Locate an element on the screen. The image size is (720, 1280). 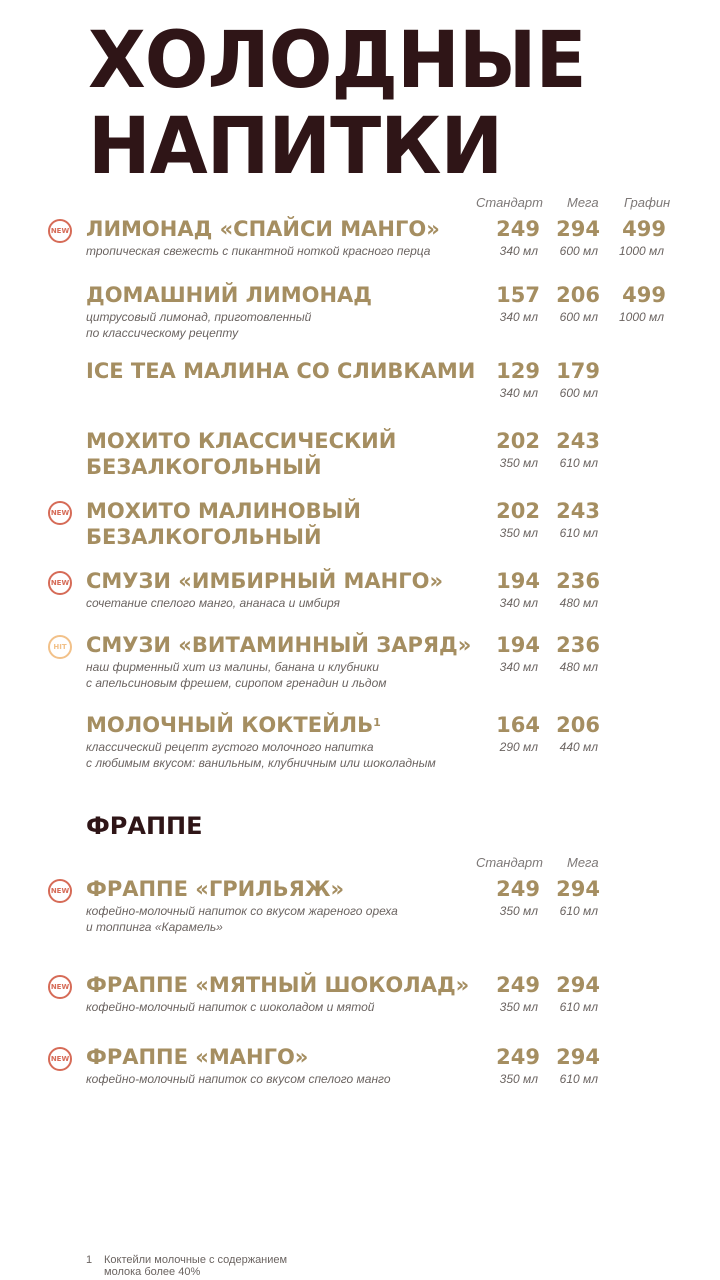
item-name: ФРАППЕ «МАНГО» is located at coordinates (197, 1057).